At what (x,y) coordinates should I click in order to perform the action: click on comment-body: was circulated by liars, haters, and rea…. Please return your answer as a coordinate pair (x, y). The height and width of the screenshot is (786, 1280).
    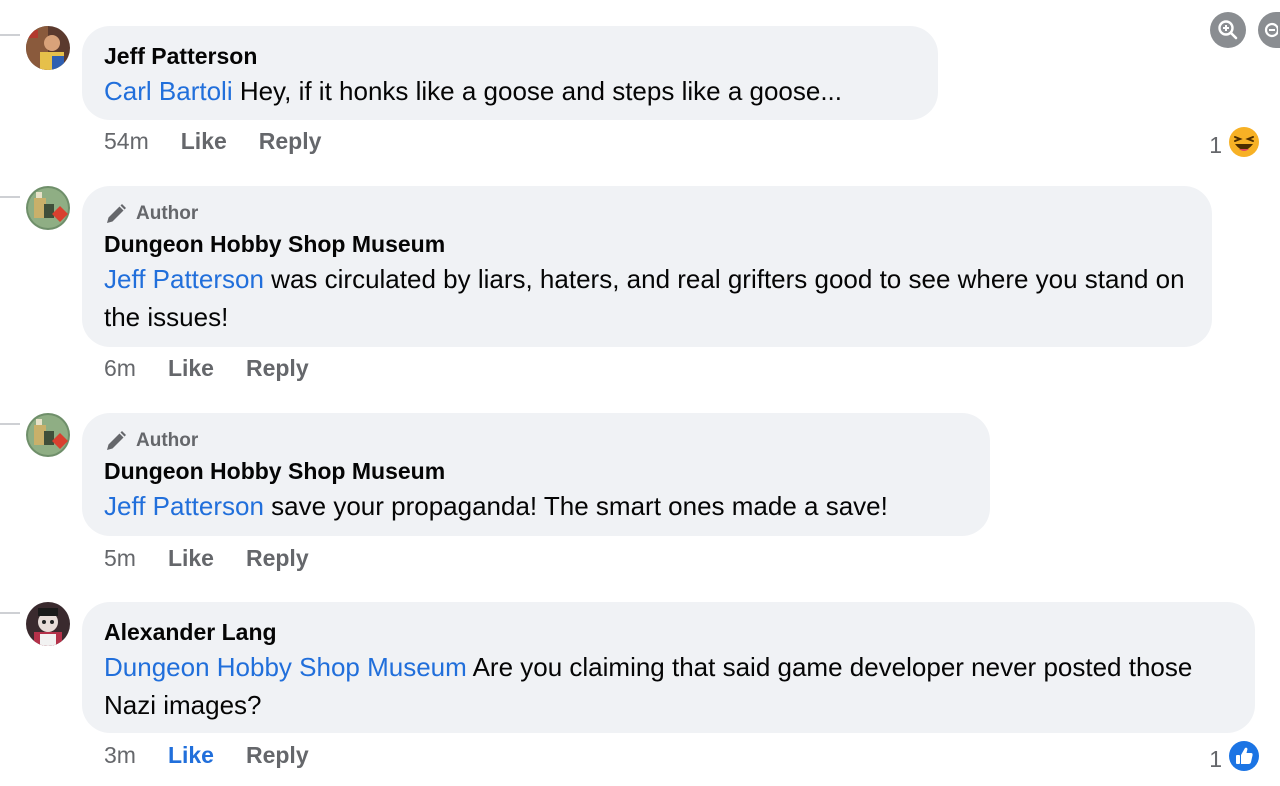
    Looking at the image, I should click on (644, 298).